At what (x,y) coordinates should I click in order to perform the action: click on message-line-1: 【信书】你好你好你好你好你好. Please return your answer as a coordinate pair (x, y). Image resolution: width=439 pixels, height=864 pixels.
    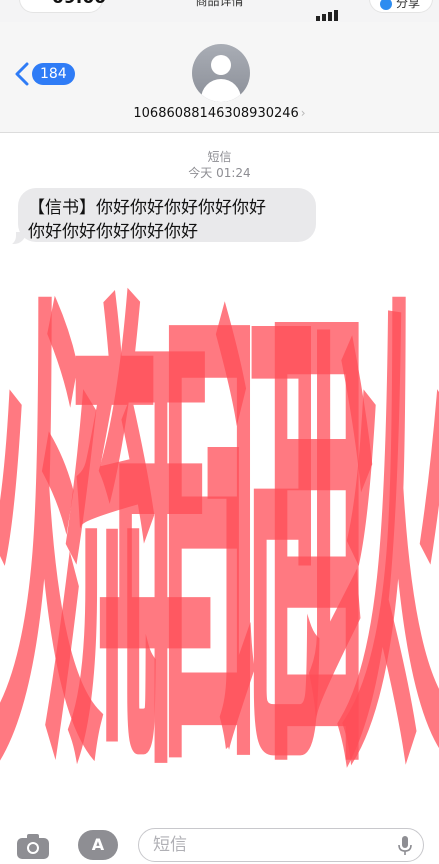
    Looking at the image, I should click on (147, 208).